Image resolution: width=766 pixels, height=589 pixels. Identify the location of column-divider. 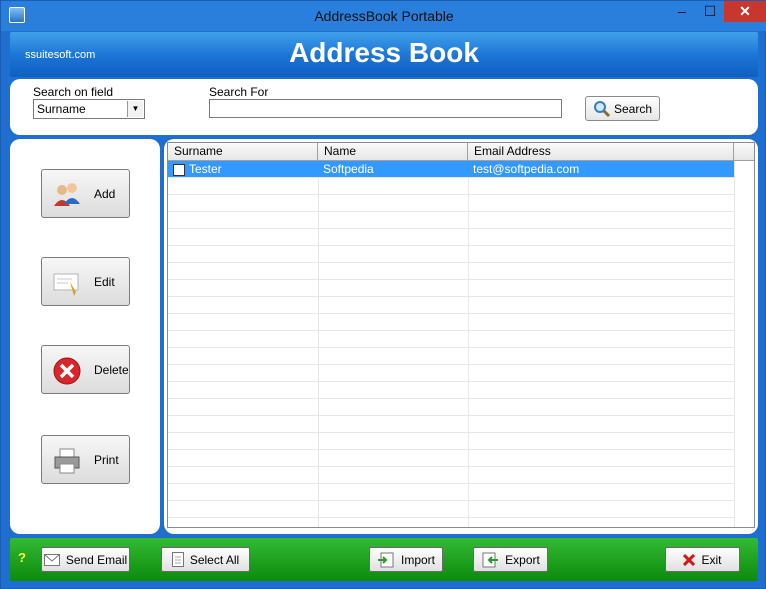
(734, 344).